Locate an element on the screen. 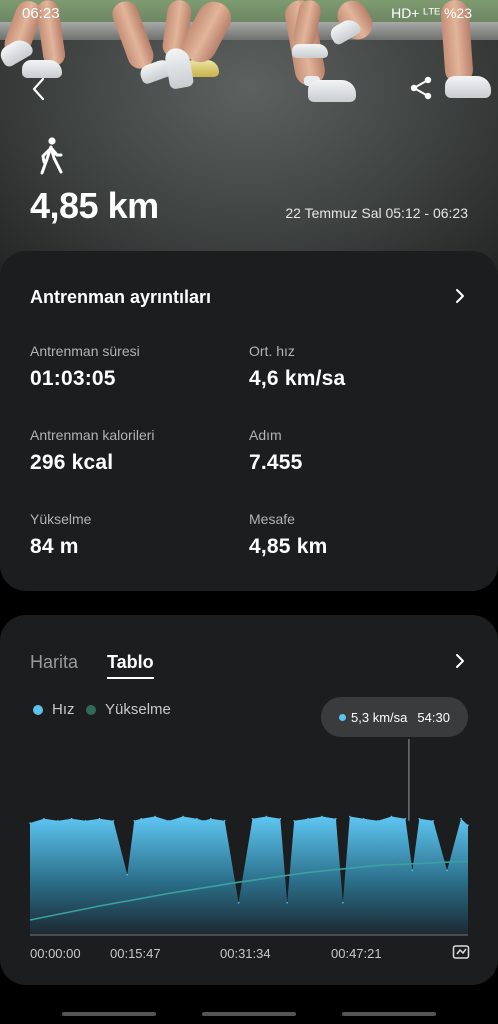  stat-steps: Adım 7.455 is located at coordinates (276, 451).